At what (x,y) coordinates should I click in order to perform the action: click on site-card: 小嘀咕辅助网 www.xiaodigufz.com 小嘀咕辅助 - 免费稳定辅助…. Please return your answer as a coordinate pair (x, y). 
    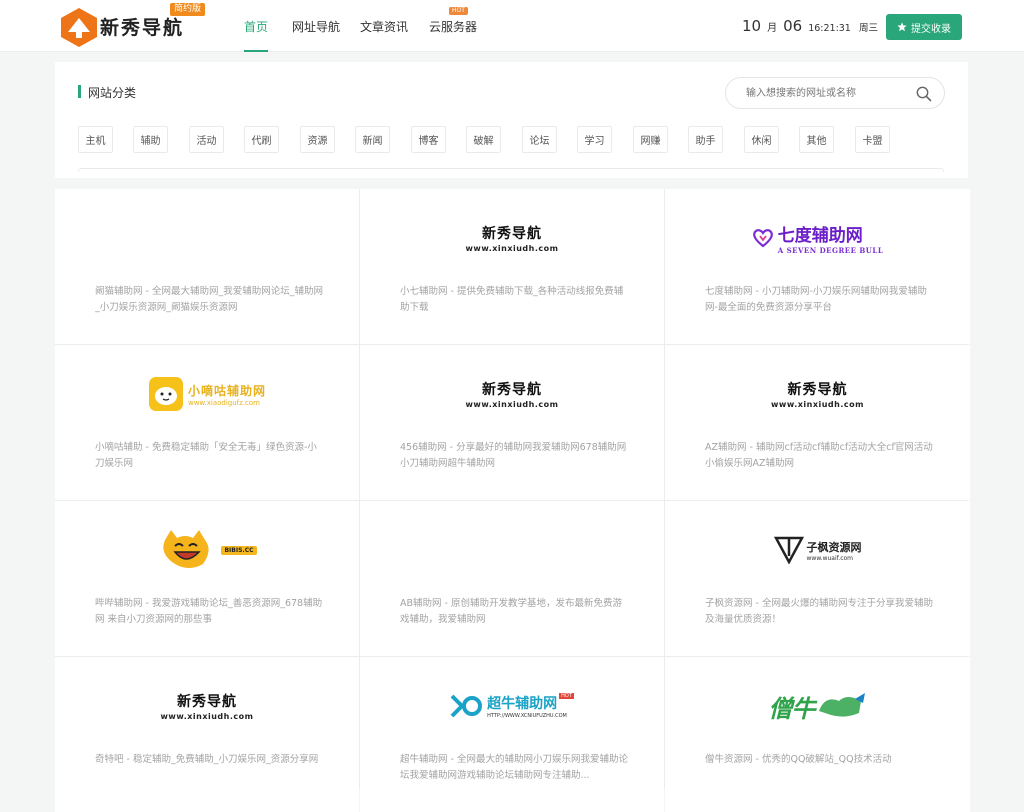
    Looking at the image, I should click on (207, 422).